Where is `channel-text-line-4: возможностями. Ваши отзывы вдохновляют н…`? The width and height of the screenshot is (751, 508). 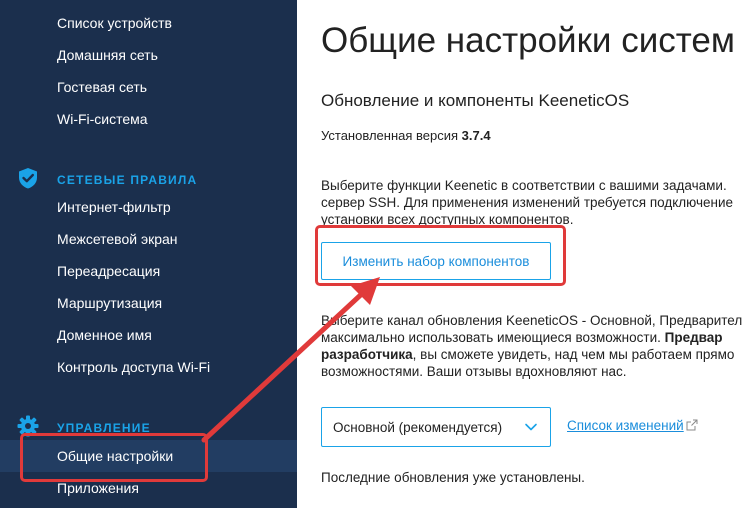
channel-text-line-4: возможностями. Ваши отзывы вдохновляют н… is located at coordinates (474, 371).